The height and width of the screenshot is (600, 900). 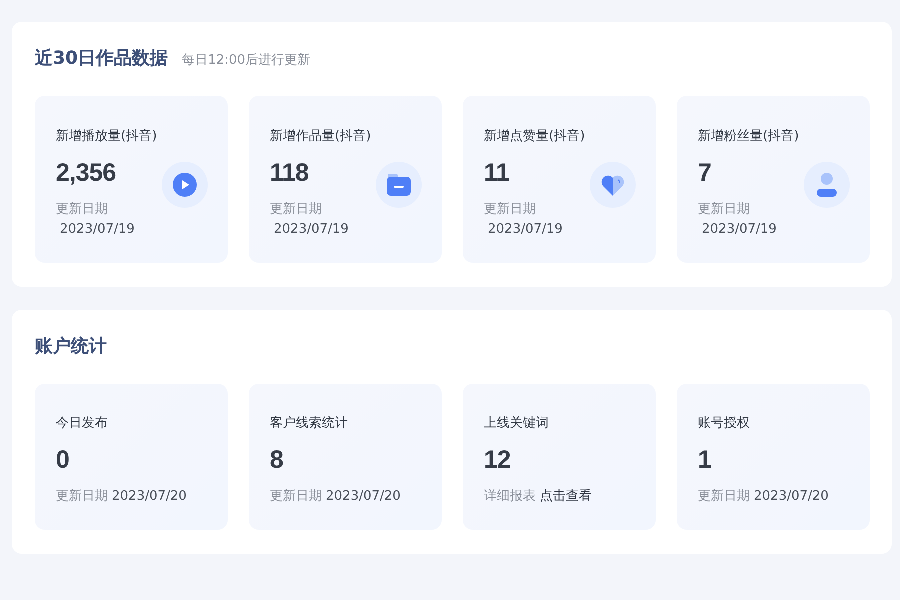 What do you see at coordinates (705, 173) in the screenshot?
I see `stat-value: 7` at bounding box center [705, 173].